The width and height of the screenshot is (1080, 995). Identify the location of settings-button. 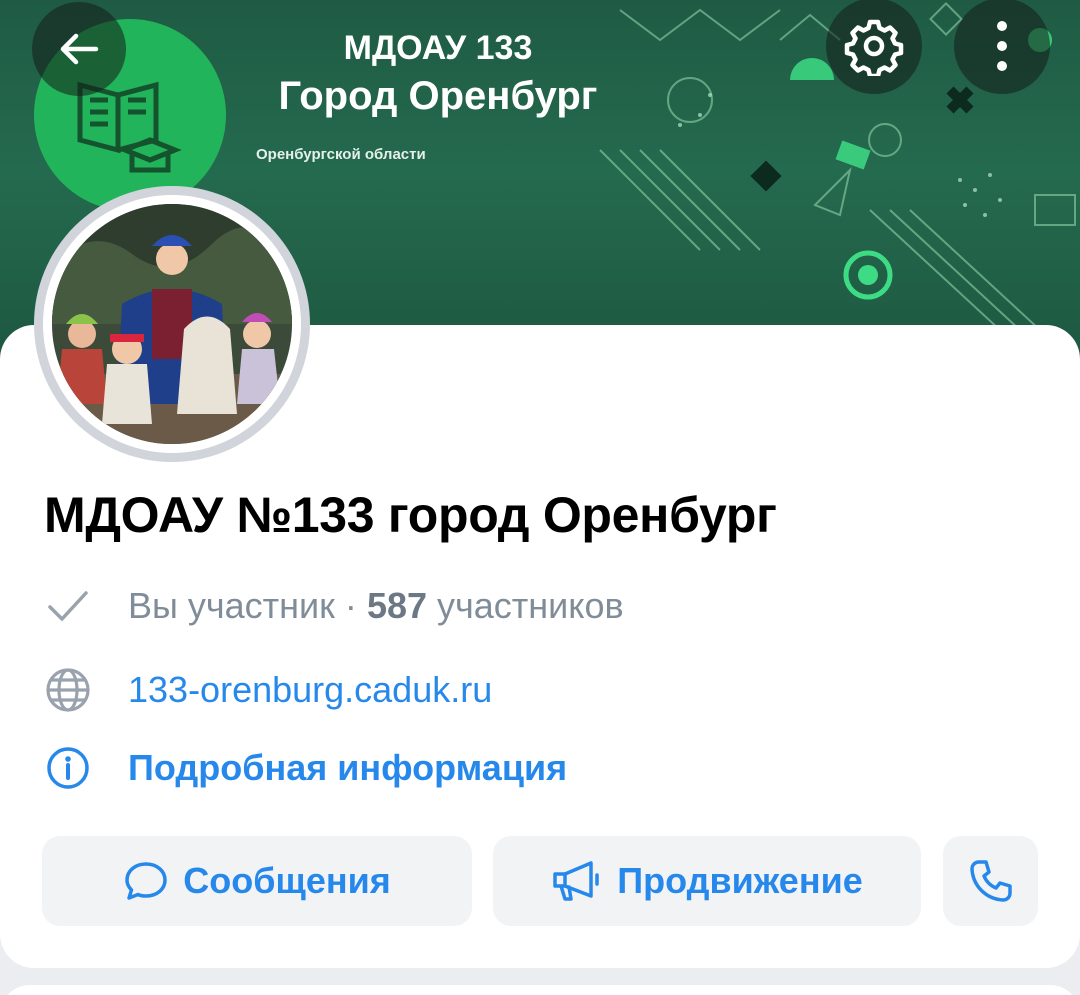
(874, 47).